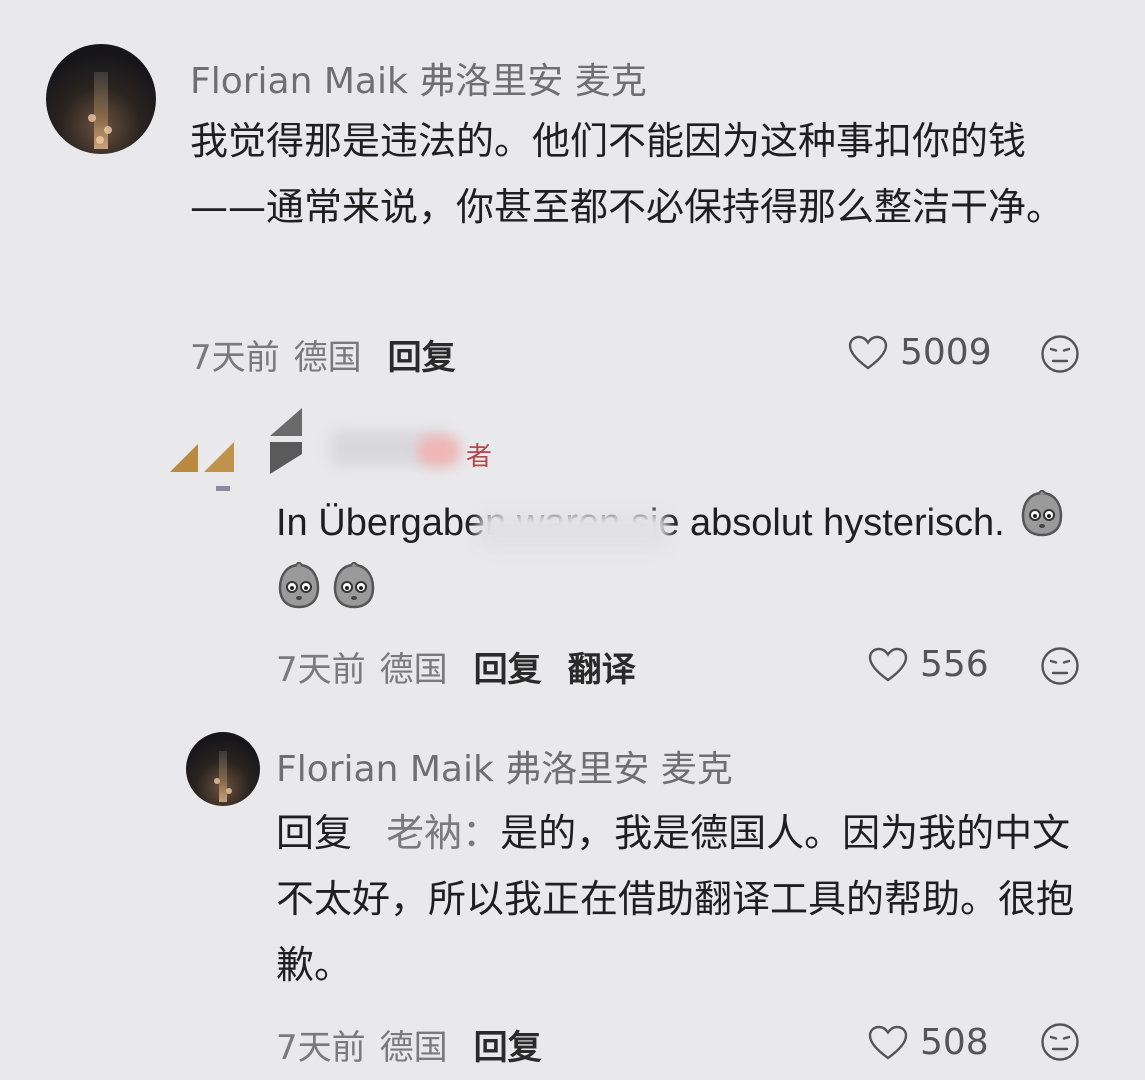 This screenshot has height=1080, width=1145. I want to click on blurred-text, so click(573, 531).